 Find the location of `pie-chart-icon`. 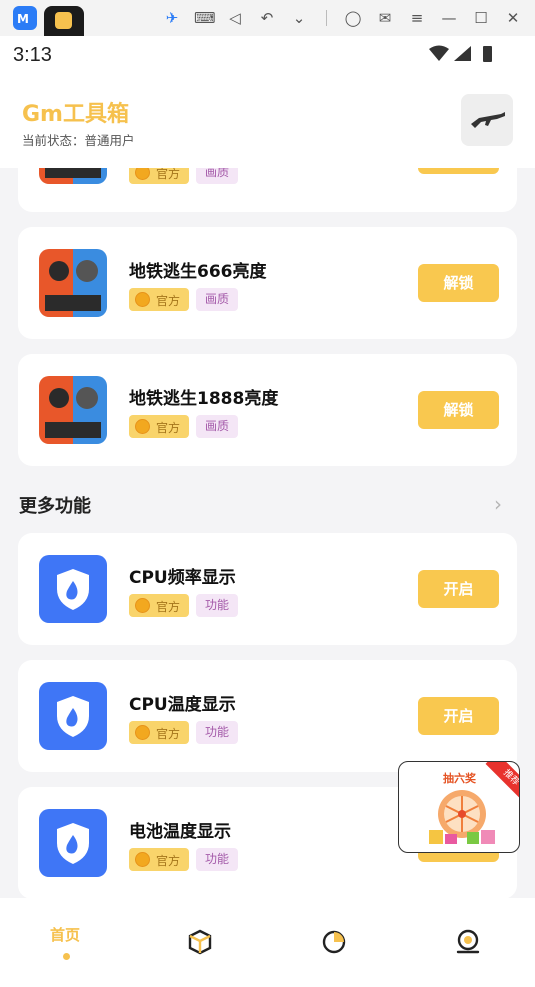

pie-chart-icon is located at coordinates (334, 942).